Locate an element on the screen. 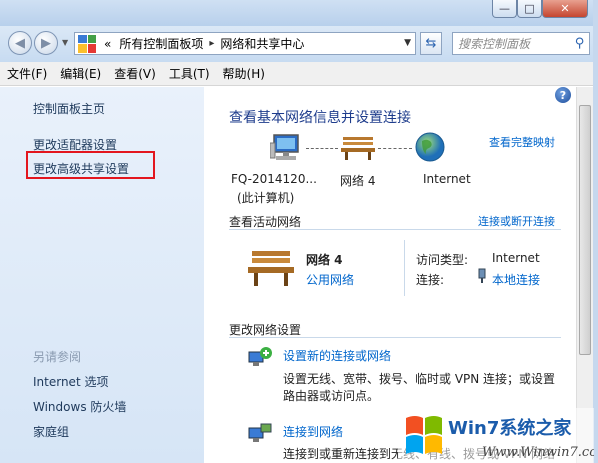 This screenshot has height=463, width=598. menu-tools: 工具(T) is located at coordinates (189, 73).